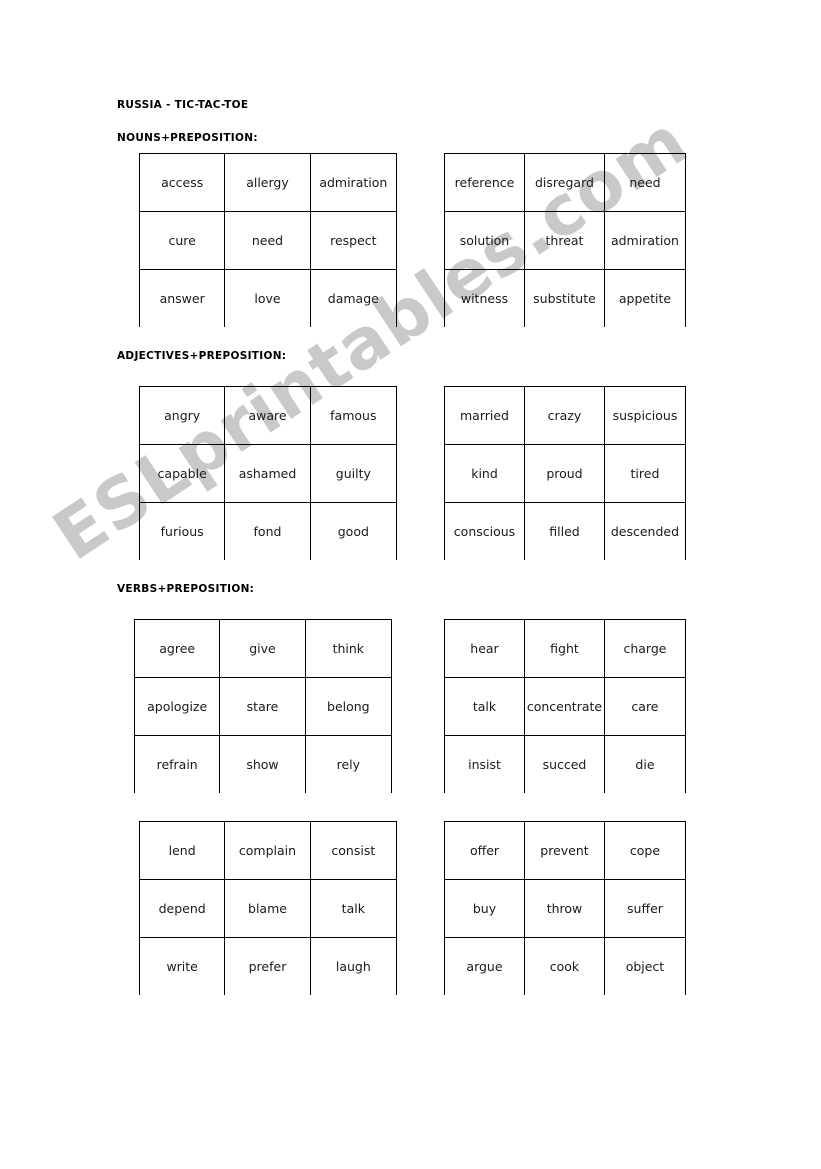 This screenshot has width=821, height=1169. I want to click on grid-cell: filled, so click(565, 531).